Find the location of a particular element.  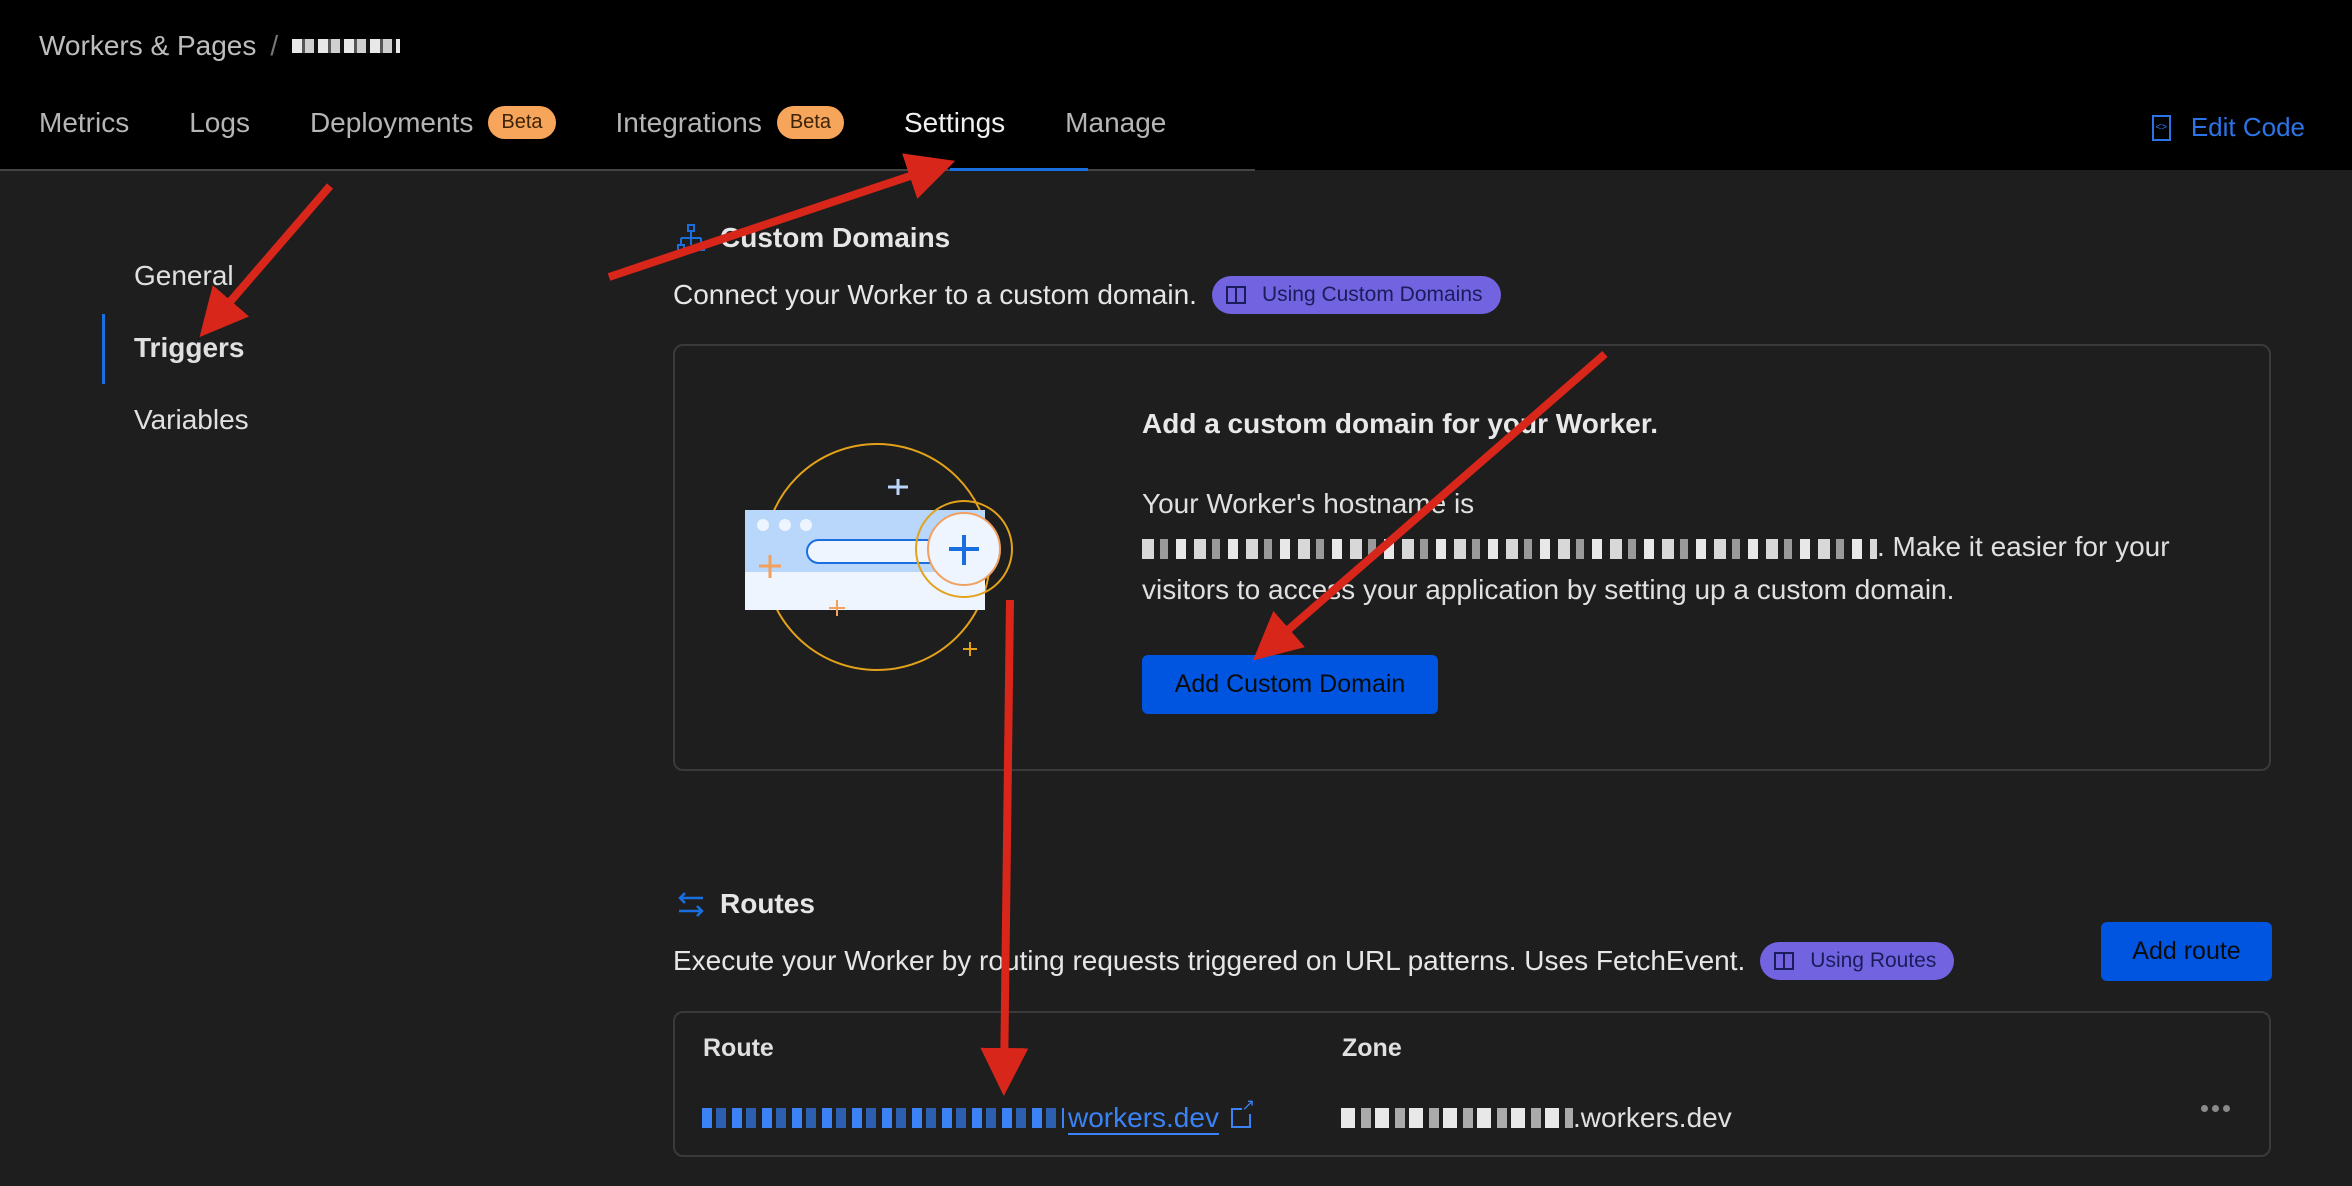

routes-table is located at coordinates (1472, 1084).